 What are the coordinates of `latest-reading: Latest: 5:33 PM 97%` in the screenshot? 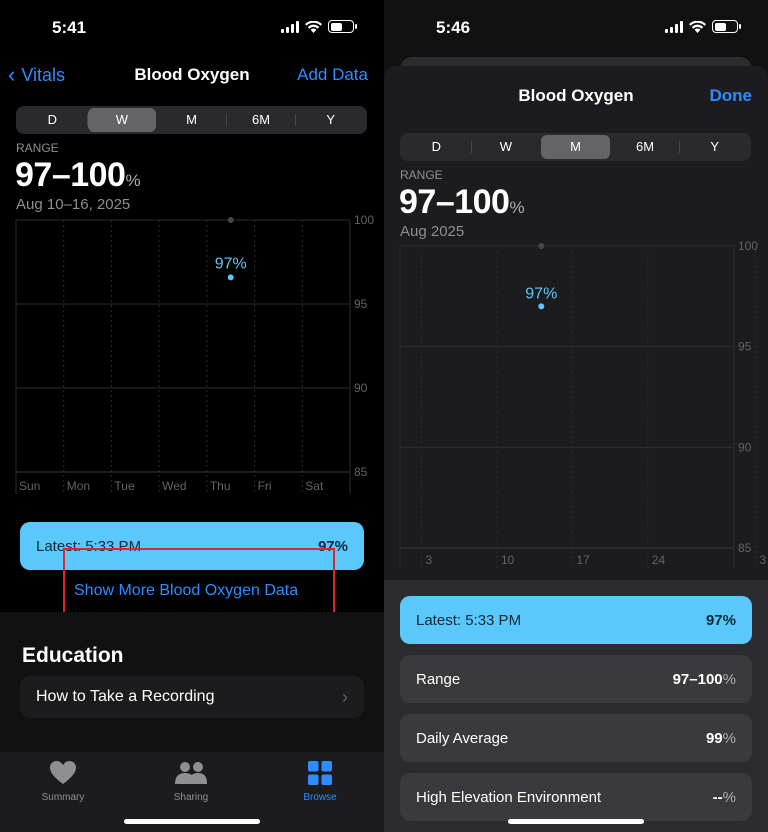 It's located at (576, 620).